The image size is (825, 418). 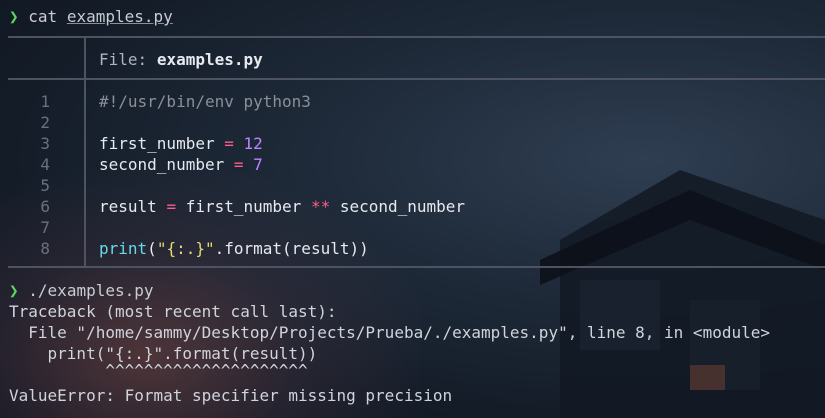 I want to click on code-line: print("{:.}".format(result)), so click(x=234, y=248).